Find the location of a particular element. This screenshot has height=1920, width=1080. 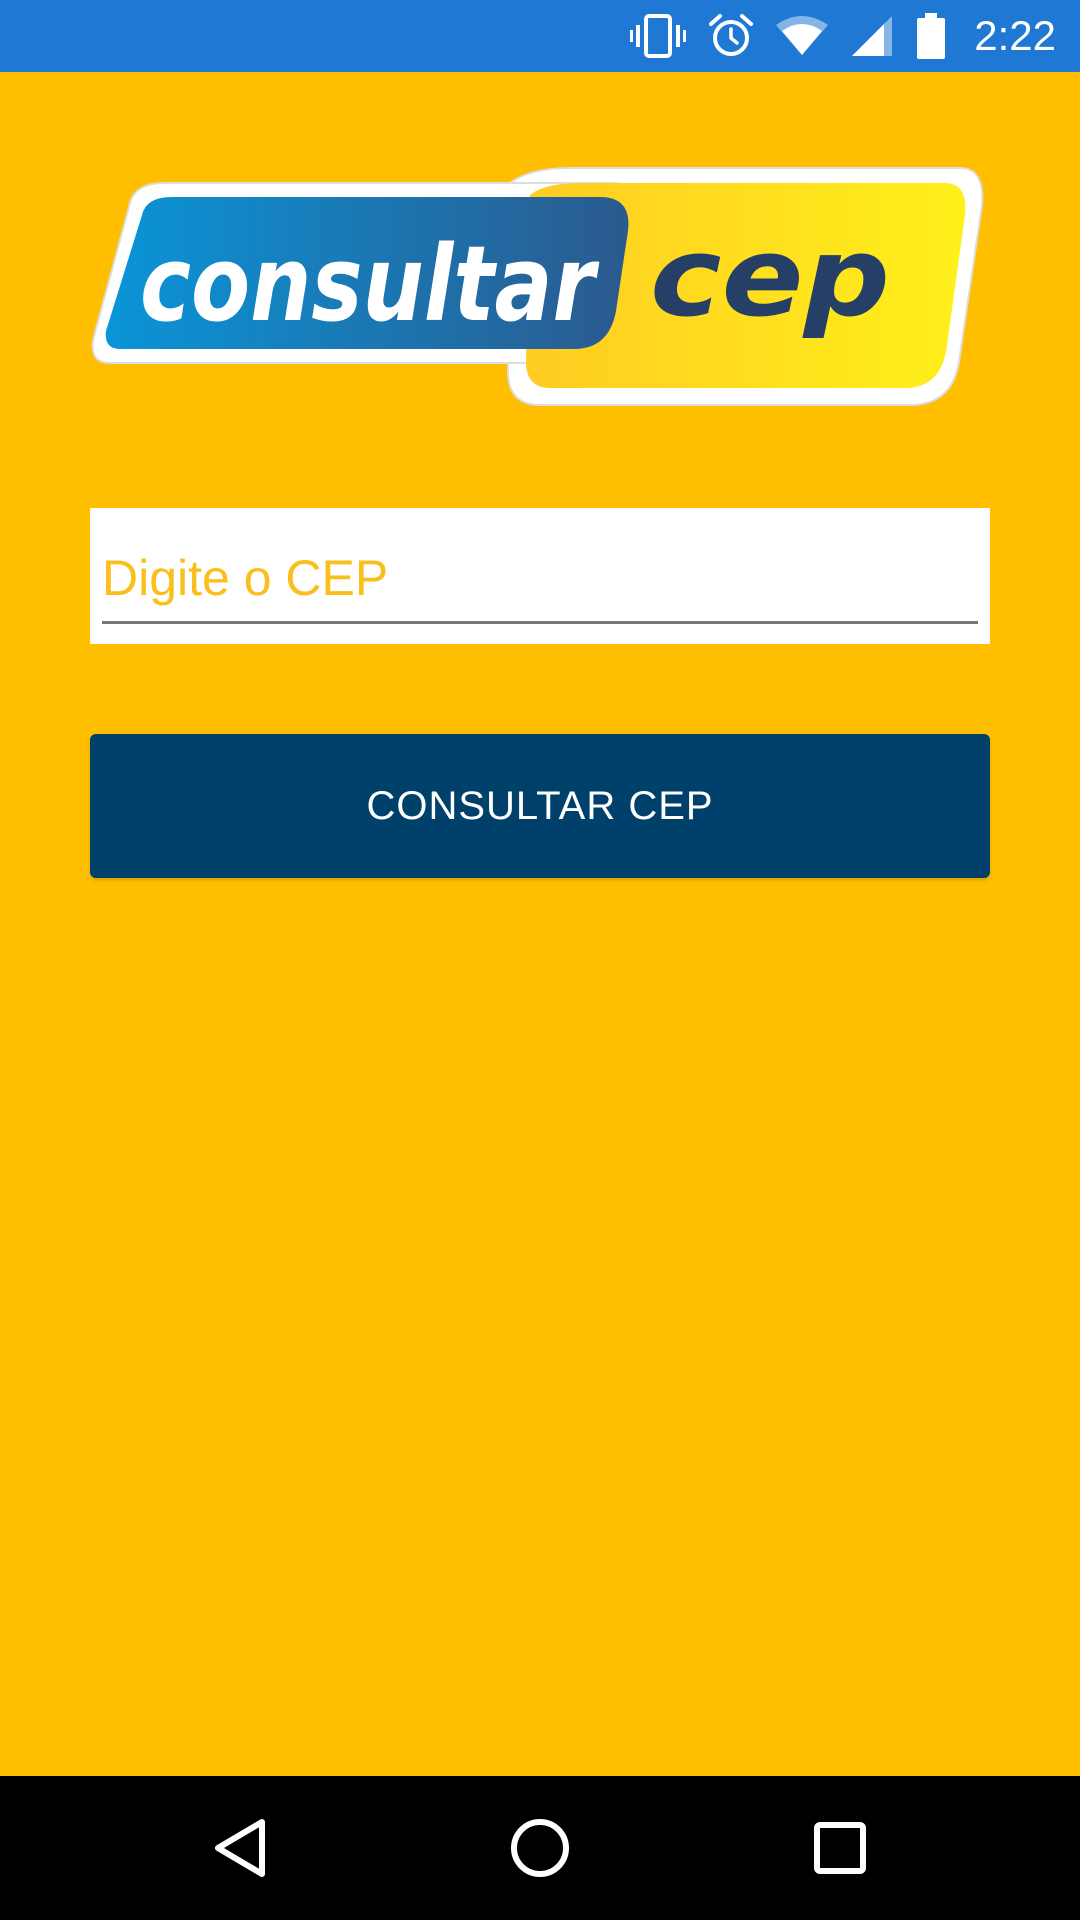

status-icons: 2:22 is located at coordinates (843, 36).